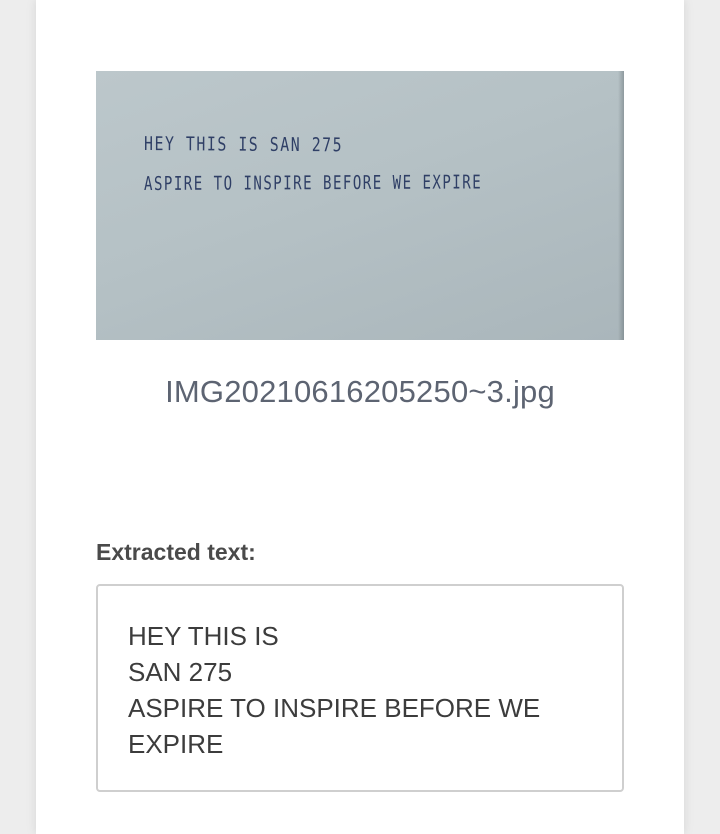 Image resolution: width=720 pixels, height=834 pixels. I want to click on handwritten-line: ASPIRE TO INSPIRE BEFORE WE EXPIRE, so click(313, 183).